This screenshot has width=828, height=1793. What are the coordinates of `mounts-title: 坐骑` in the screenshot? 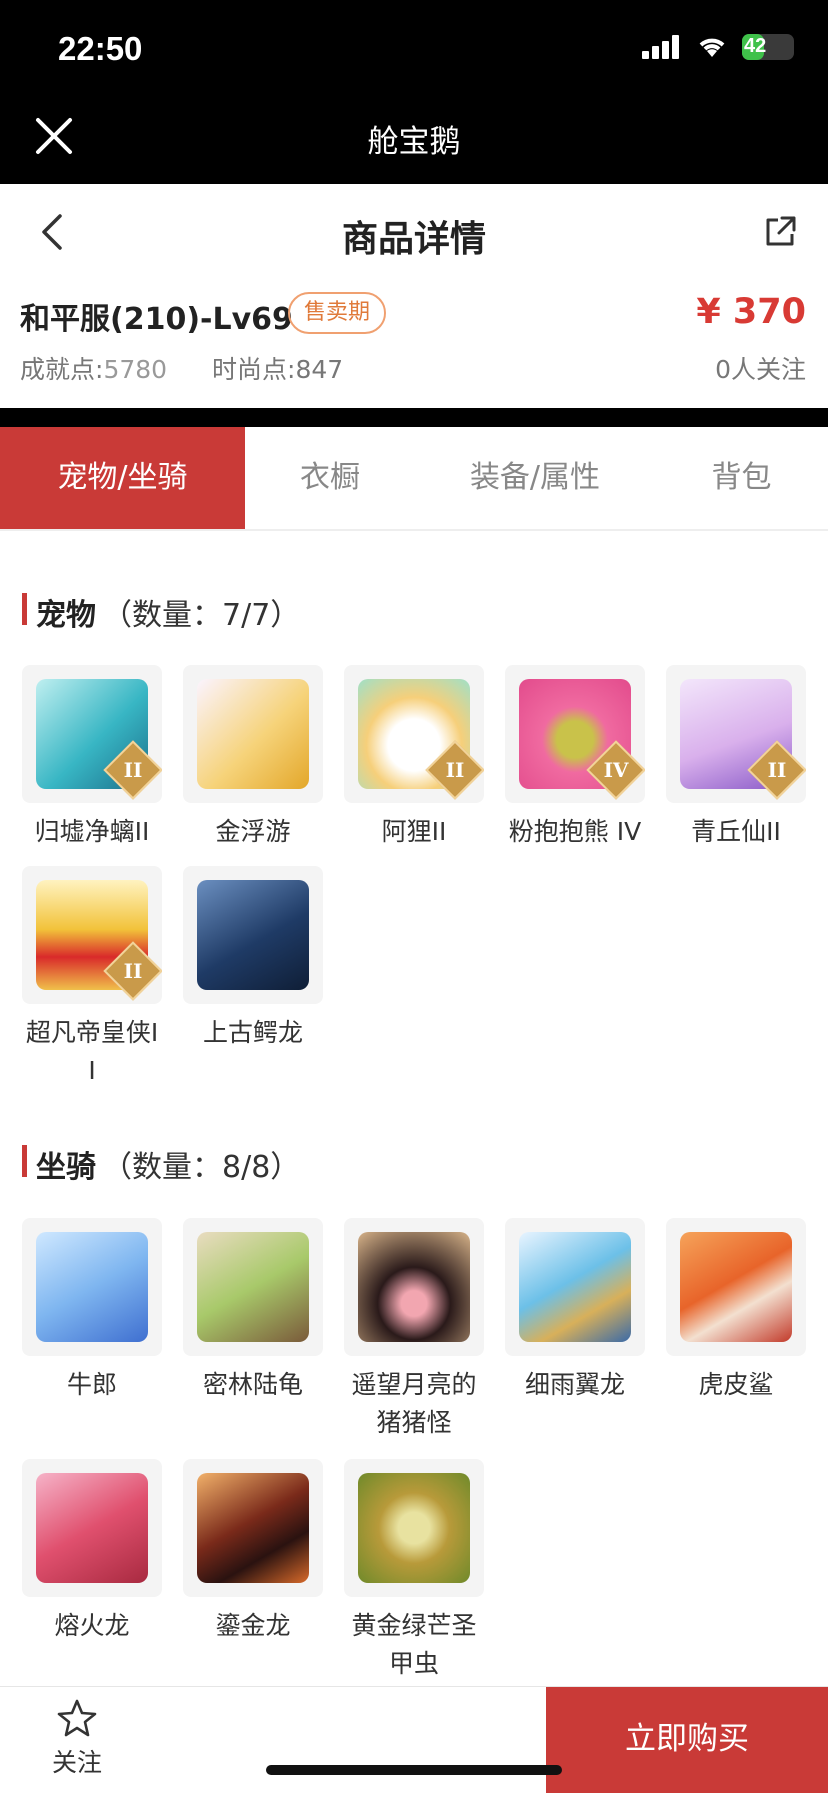 It's located at (66, 1167).